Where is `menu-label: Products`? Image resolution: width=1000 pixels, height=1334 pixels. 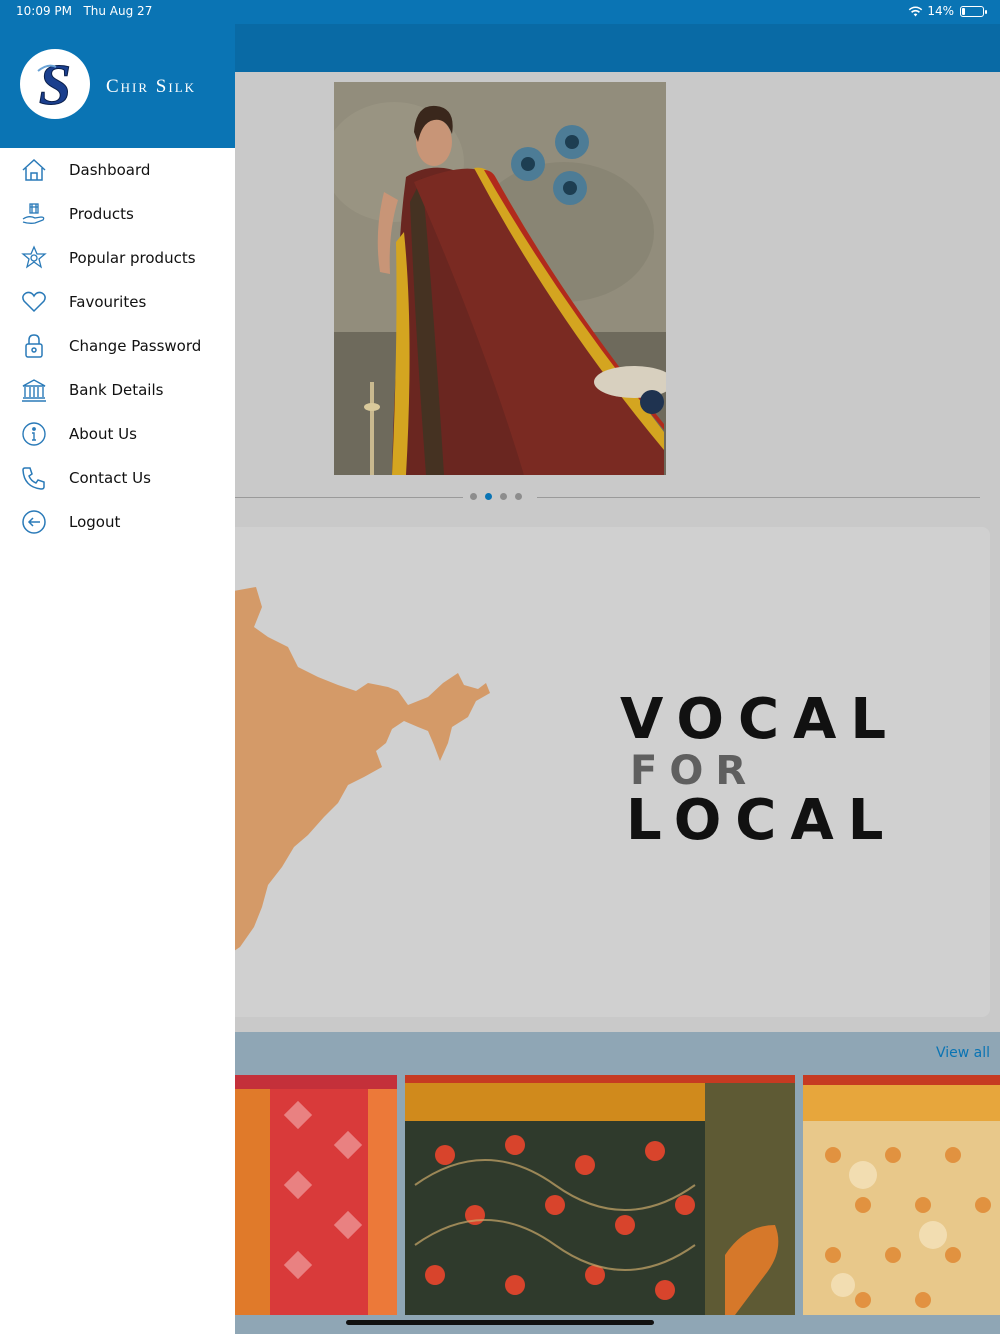 menu-label: Products is located at coordinates (101, 214).